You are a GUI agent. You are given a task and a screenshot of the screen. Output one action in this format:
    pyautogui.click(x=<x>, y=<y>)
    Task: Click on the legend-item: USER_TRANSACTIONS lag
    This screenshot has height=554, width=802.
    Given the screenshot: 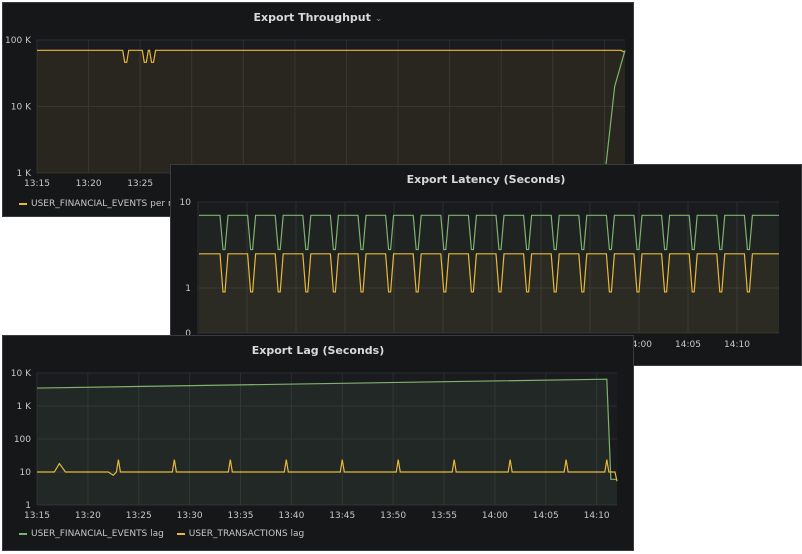 What is the action you would take?
    pyautogui.click(x=240, y=534)
    